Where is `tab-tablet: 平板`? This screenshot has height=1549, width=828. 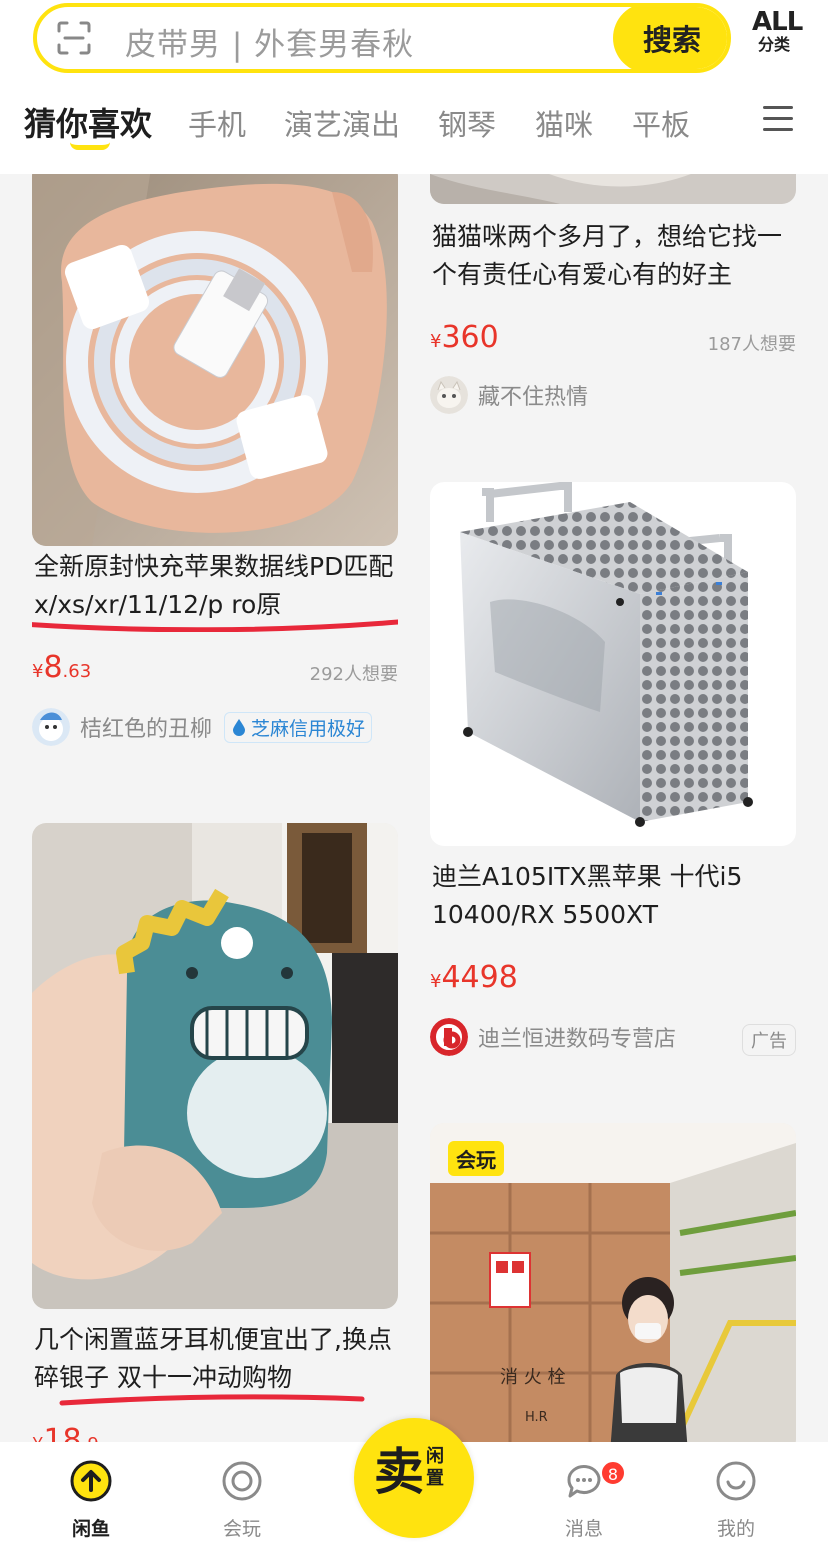 tab-tablet: 平板 is located at coordinates (661, 123).